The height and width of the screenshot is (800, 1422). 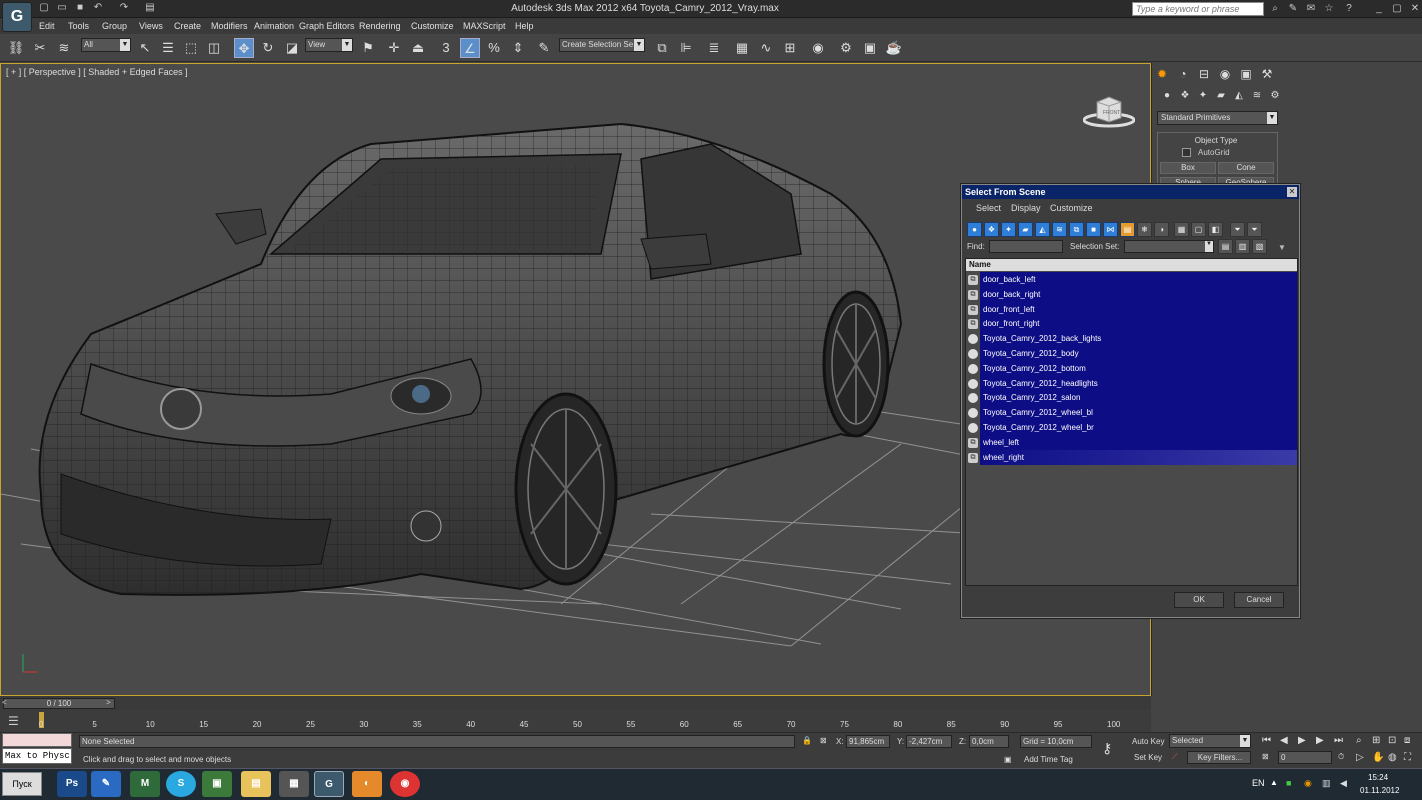 I want to click on clock-date: 01.11.2012, so click(x=1379, y=790).